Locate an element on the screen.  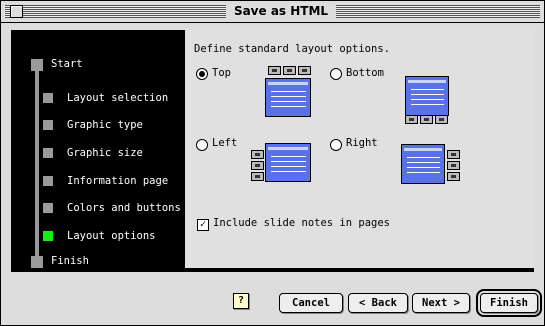
title-bar: Save as HTML is located at coordinates (272, 12).